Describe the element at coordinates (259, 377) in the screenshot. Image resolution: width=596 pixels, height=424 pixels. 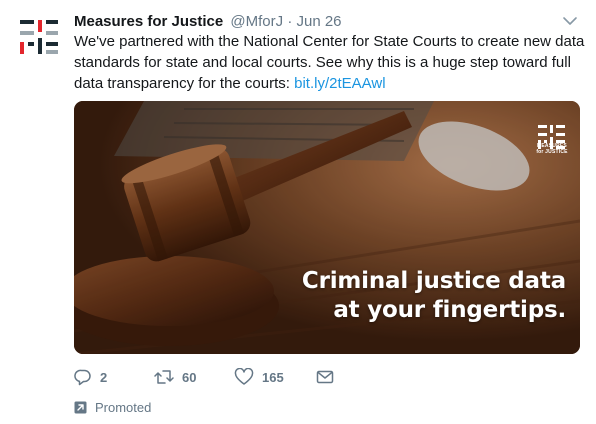
I see `like-button: 165` at that location.